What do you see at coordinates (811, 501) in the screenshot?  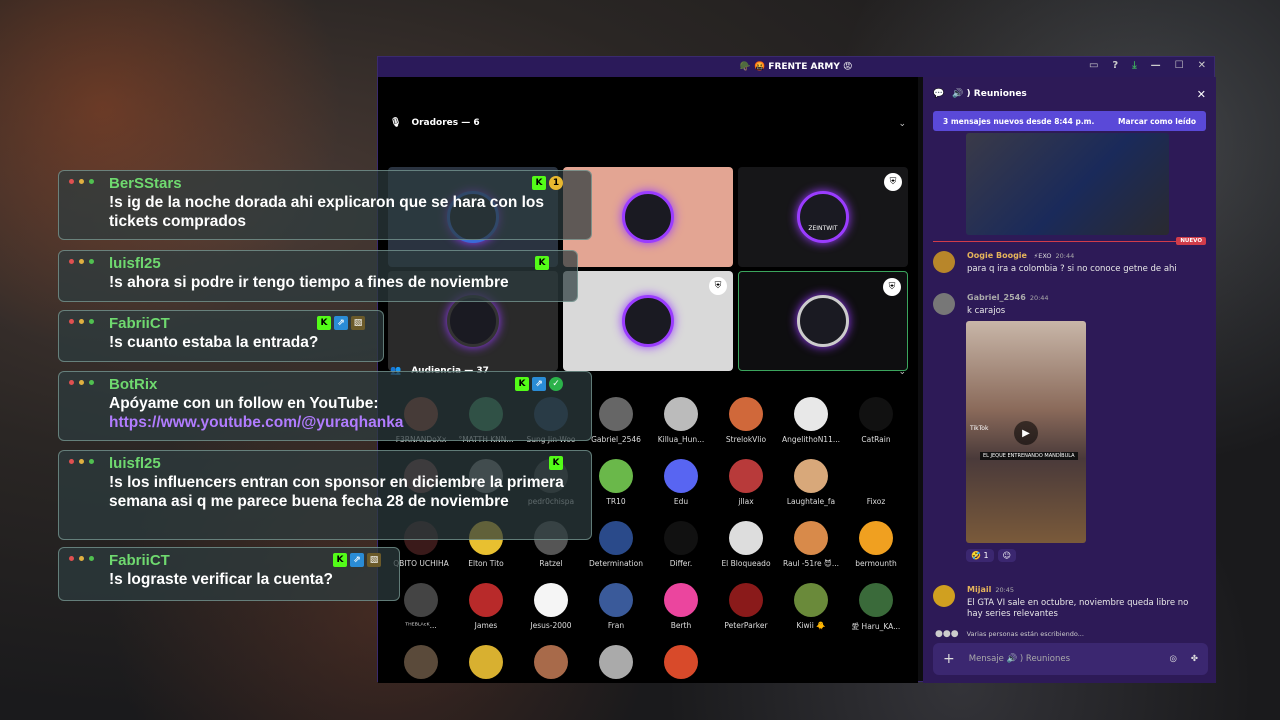 I see `member-name: Laughtale_fa` at bounding box center [811, 501].